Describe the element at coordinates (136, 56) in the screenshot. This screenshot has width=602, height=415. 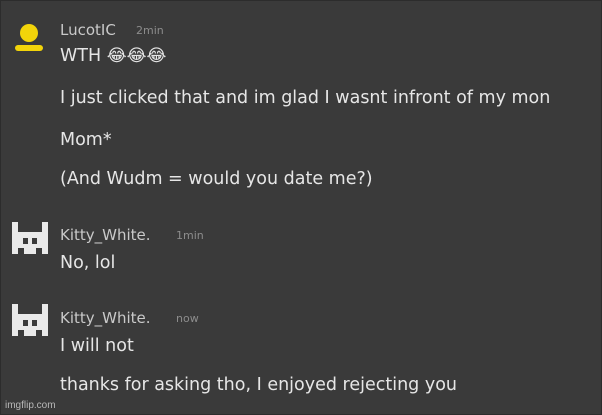
I see `laughing-emoji-icon: 😂😂😂` at that location.